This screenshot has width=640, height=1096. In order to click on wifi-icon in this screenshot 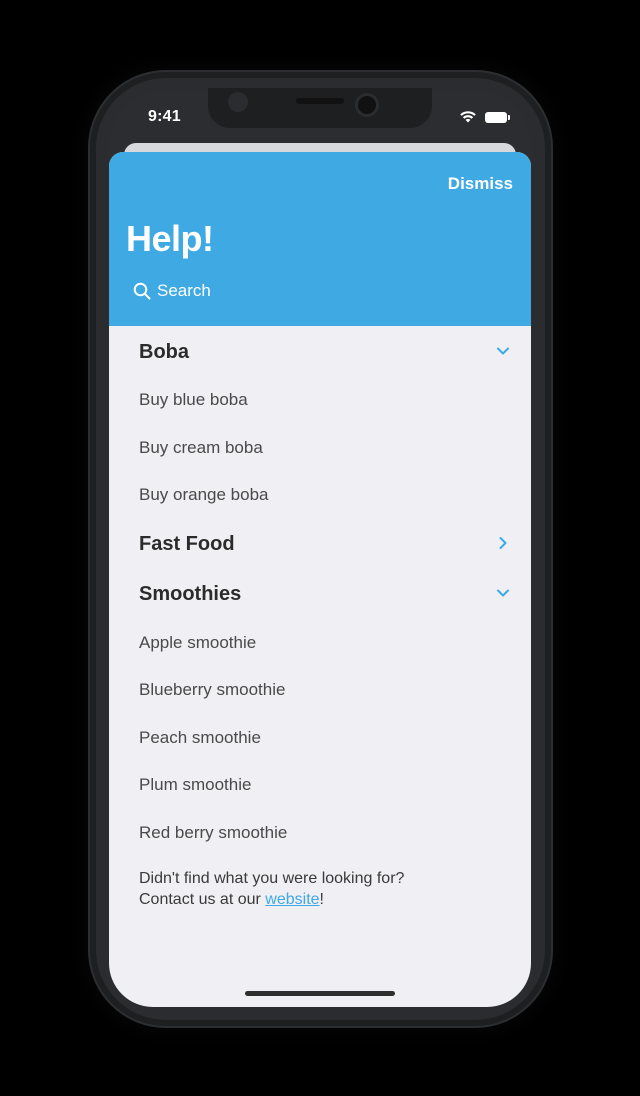, I will do `click(468, 117)`.